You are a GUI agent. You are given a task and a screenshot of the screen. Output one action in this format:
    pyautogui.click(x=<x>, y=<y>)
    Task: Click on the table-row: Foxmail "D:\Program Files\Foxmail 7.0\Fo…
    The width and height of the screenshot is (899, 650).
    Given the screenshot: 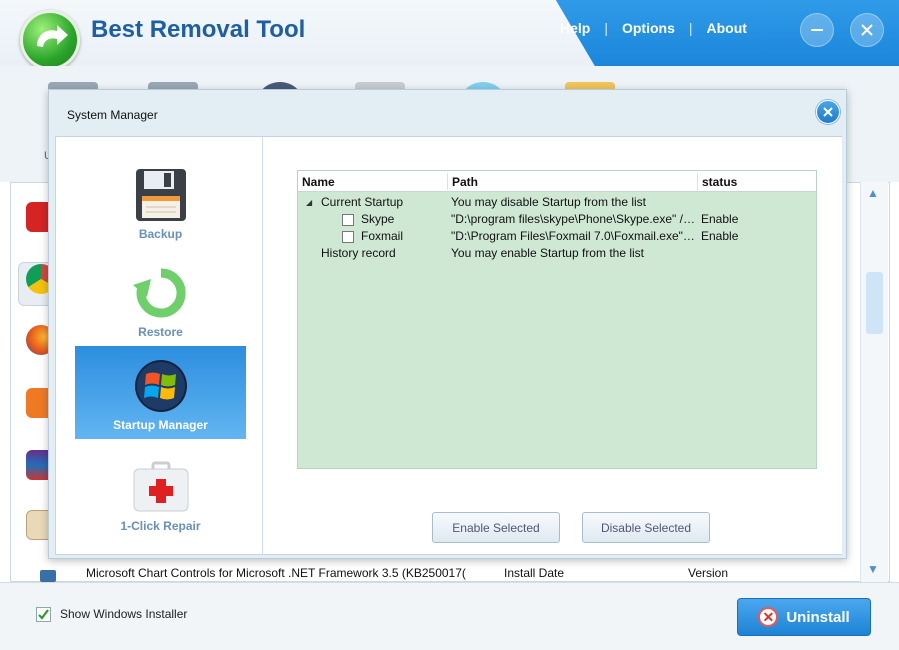 What is the action you would take?
    pyautogui.click(x=557, y=237)
    